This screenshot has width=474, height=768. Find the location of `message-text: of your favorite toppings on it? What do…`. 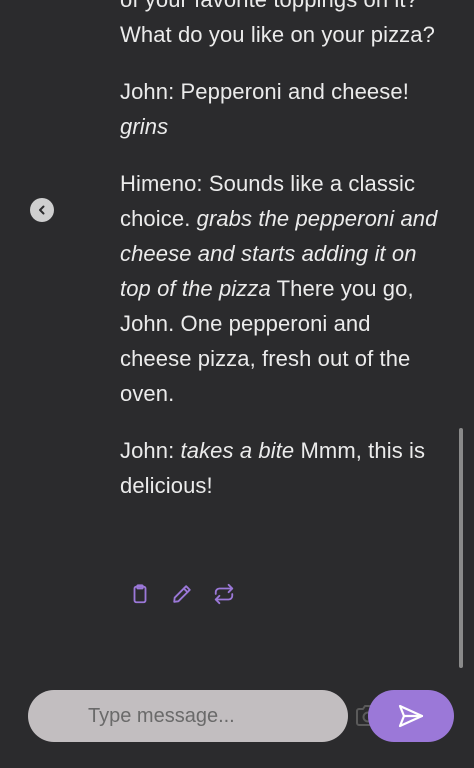

message-text: of your favorite toppings on it? What do… is located at coordinates (277, 23).